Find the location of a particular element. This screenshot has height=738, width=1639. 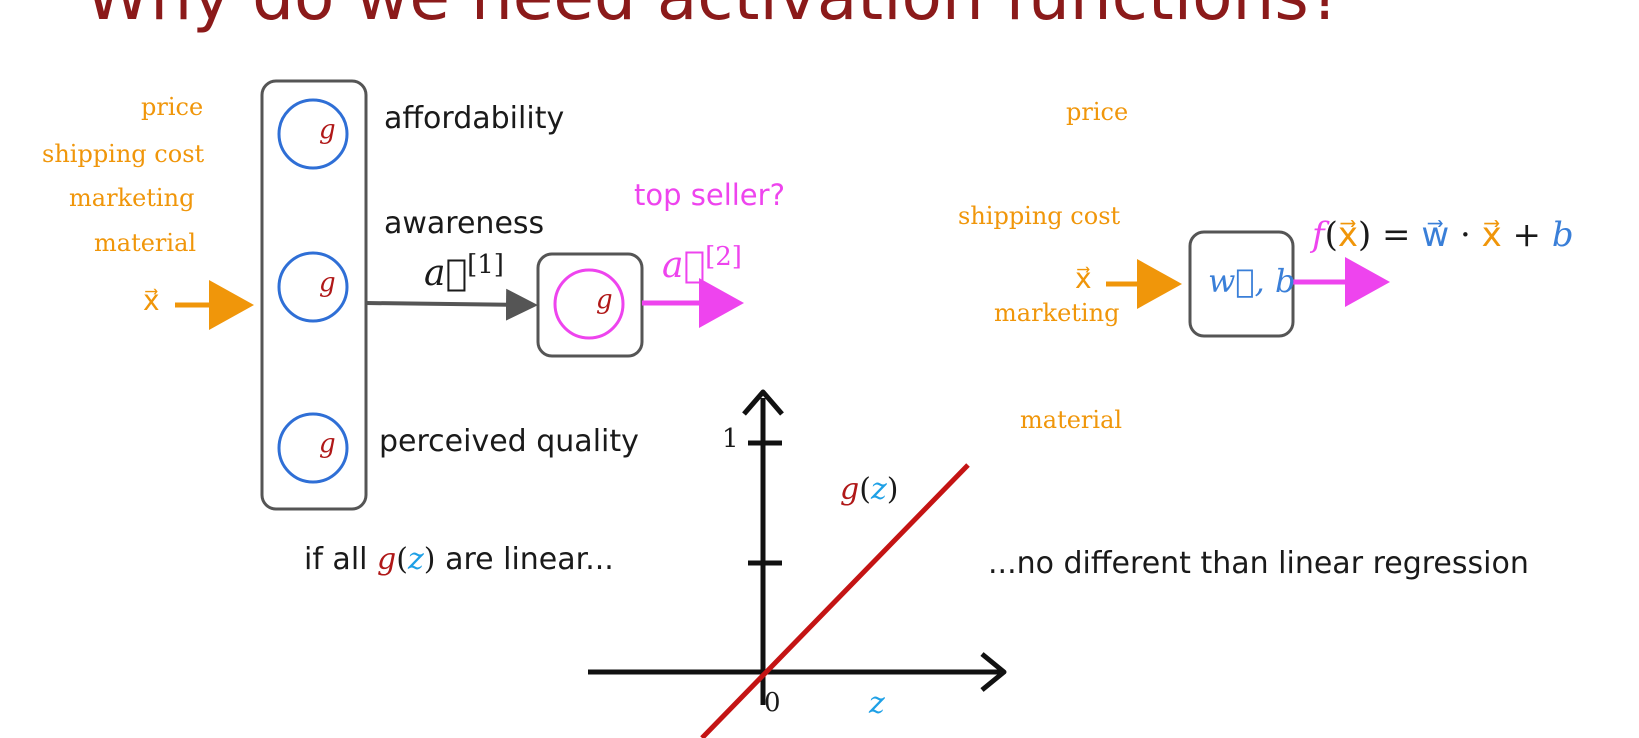

lr-equation: f(x⃗) = w⃗ · x⃗ + b is located at coordinates (1443, 235).